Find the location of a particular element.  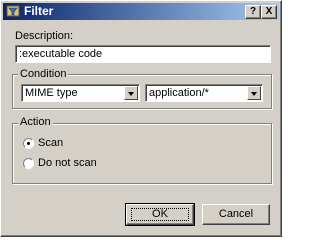

help-button: ? is located at coordinates (253, 12).